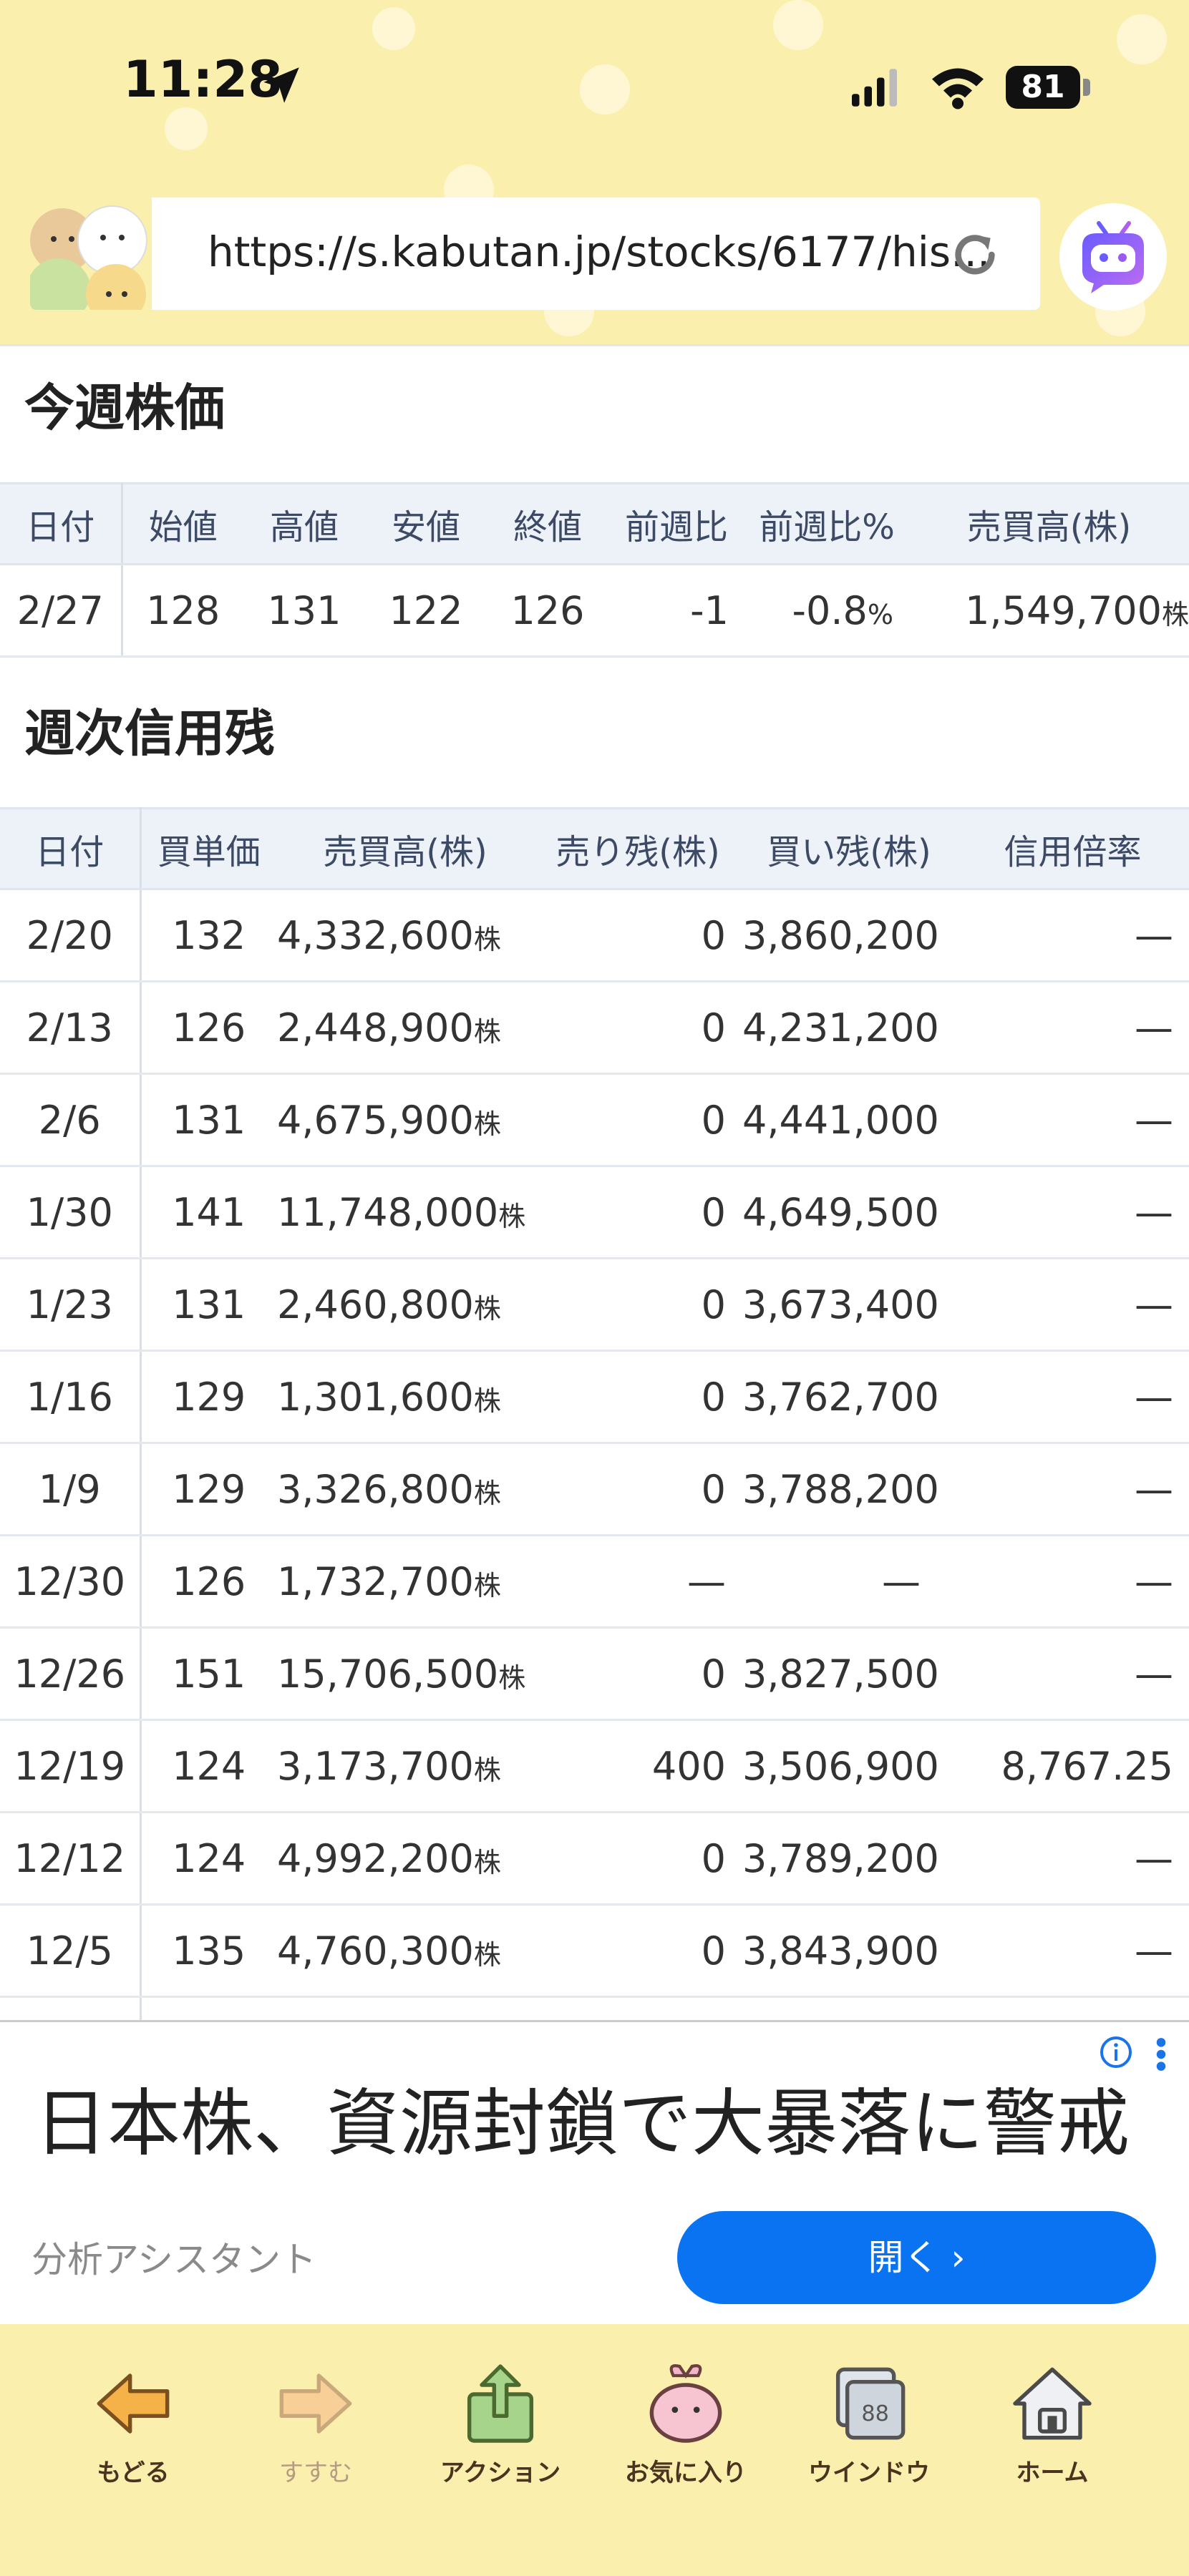  Describe the element at coordinates (208, 1582) in the screenshot. I see `price-cell: 126` at that location.